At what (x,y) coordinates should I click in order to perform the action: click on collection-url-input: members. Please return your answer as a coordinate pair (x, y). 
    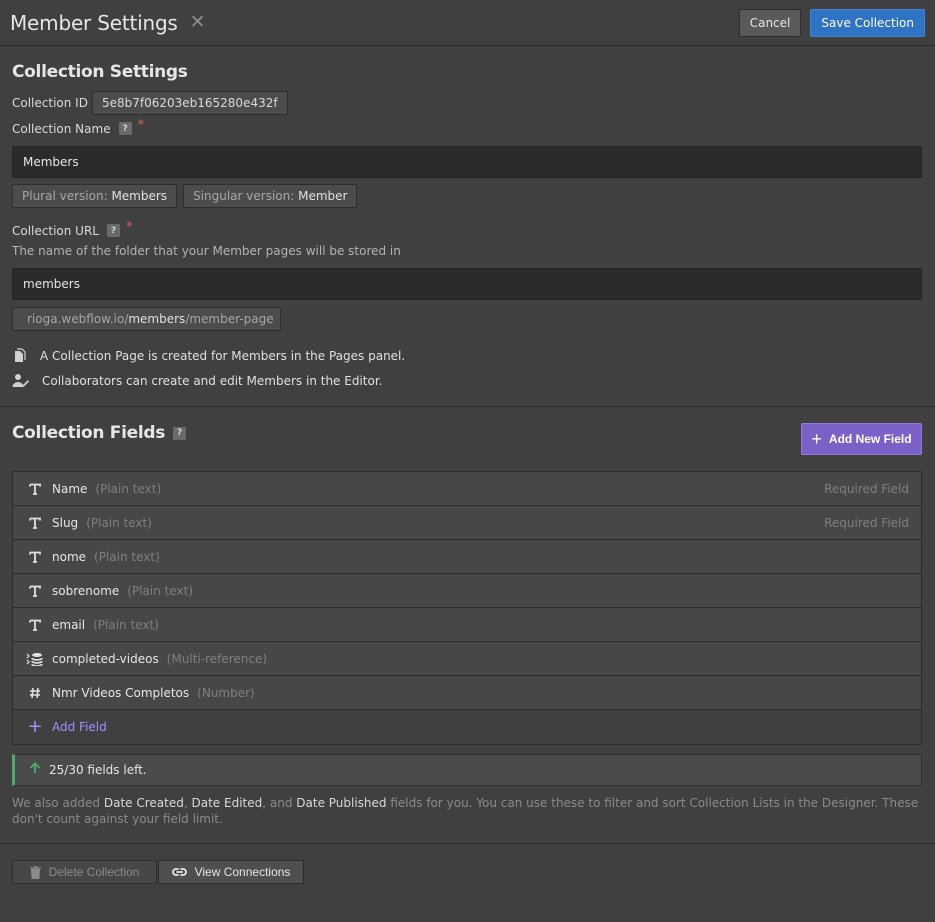
    Looking at the image, I should click on (467, 284).